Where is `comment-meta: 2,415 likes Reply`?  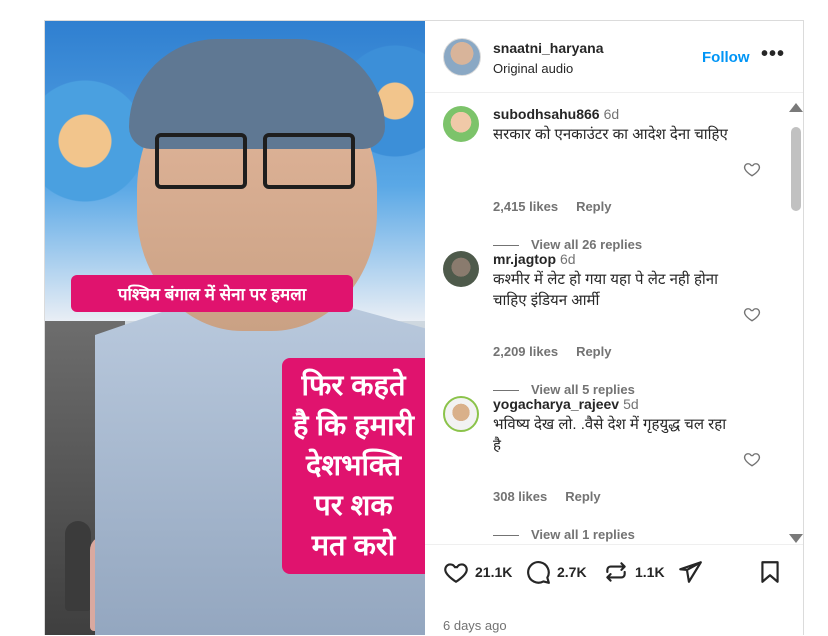 comment-meta: 2,415 likes Reply is located at coordinates (561, 206).